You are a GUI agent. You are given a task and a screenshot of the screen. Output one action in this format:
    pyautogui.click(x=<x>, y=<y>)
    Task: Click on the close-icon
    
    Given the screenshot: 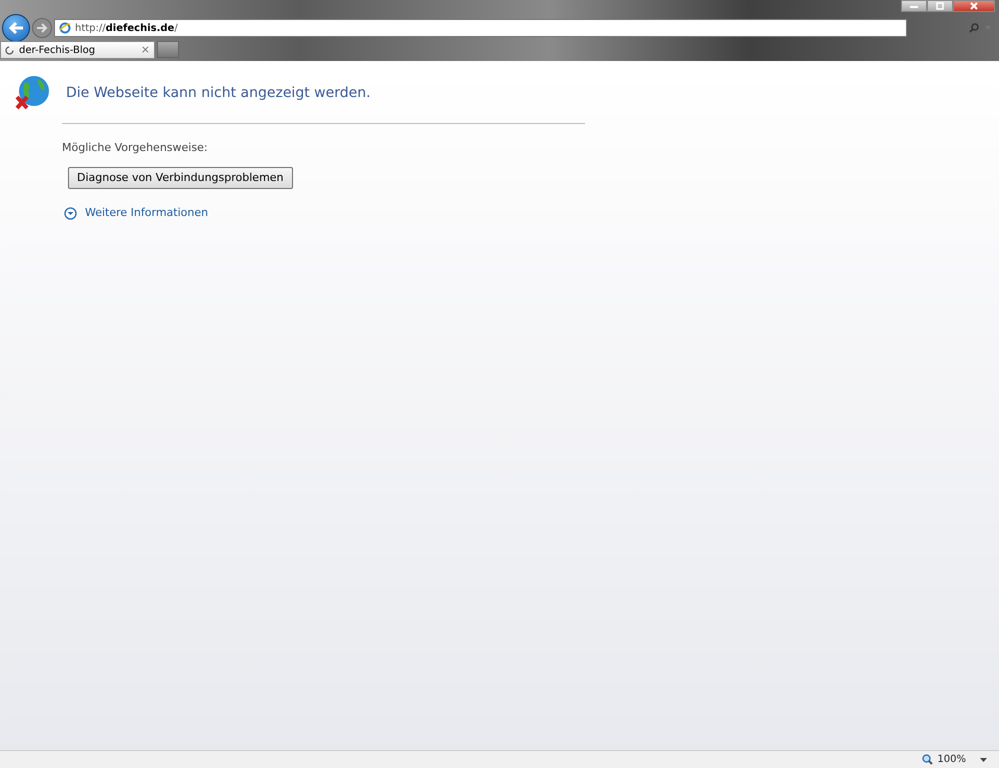 What is the action you would take?
    pyautogui.click(x=974, y=6)
    